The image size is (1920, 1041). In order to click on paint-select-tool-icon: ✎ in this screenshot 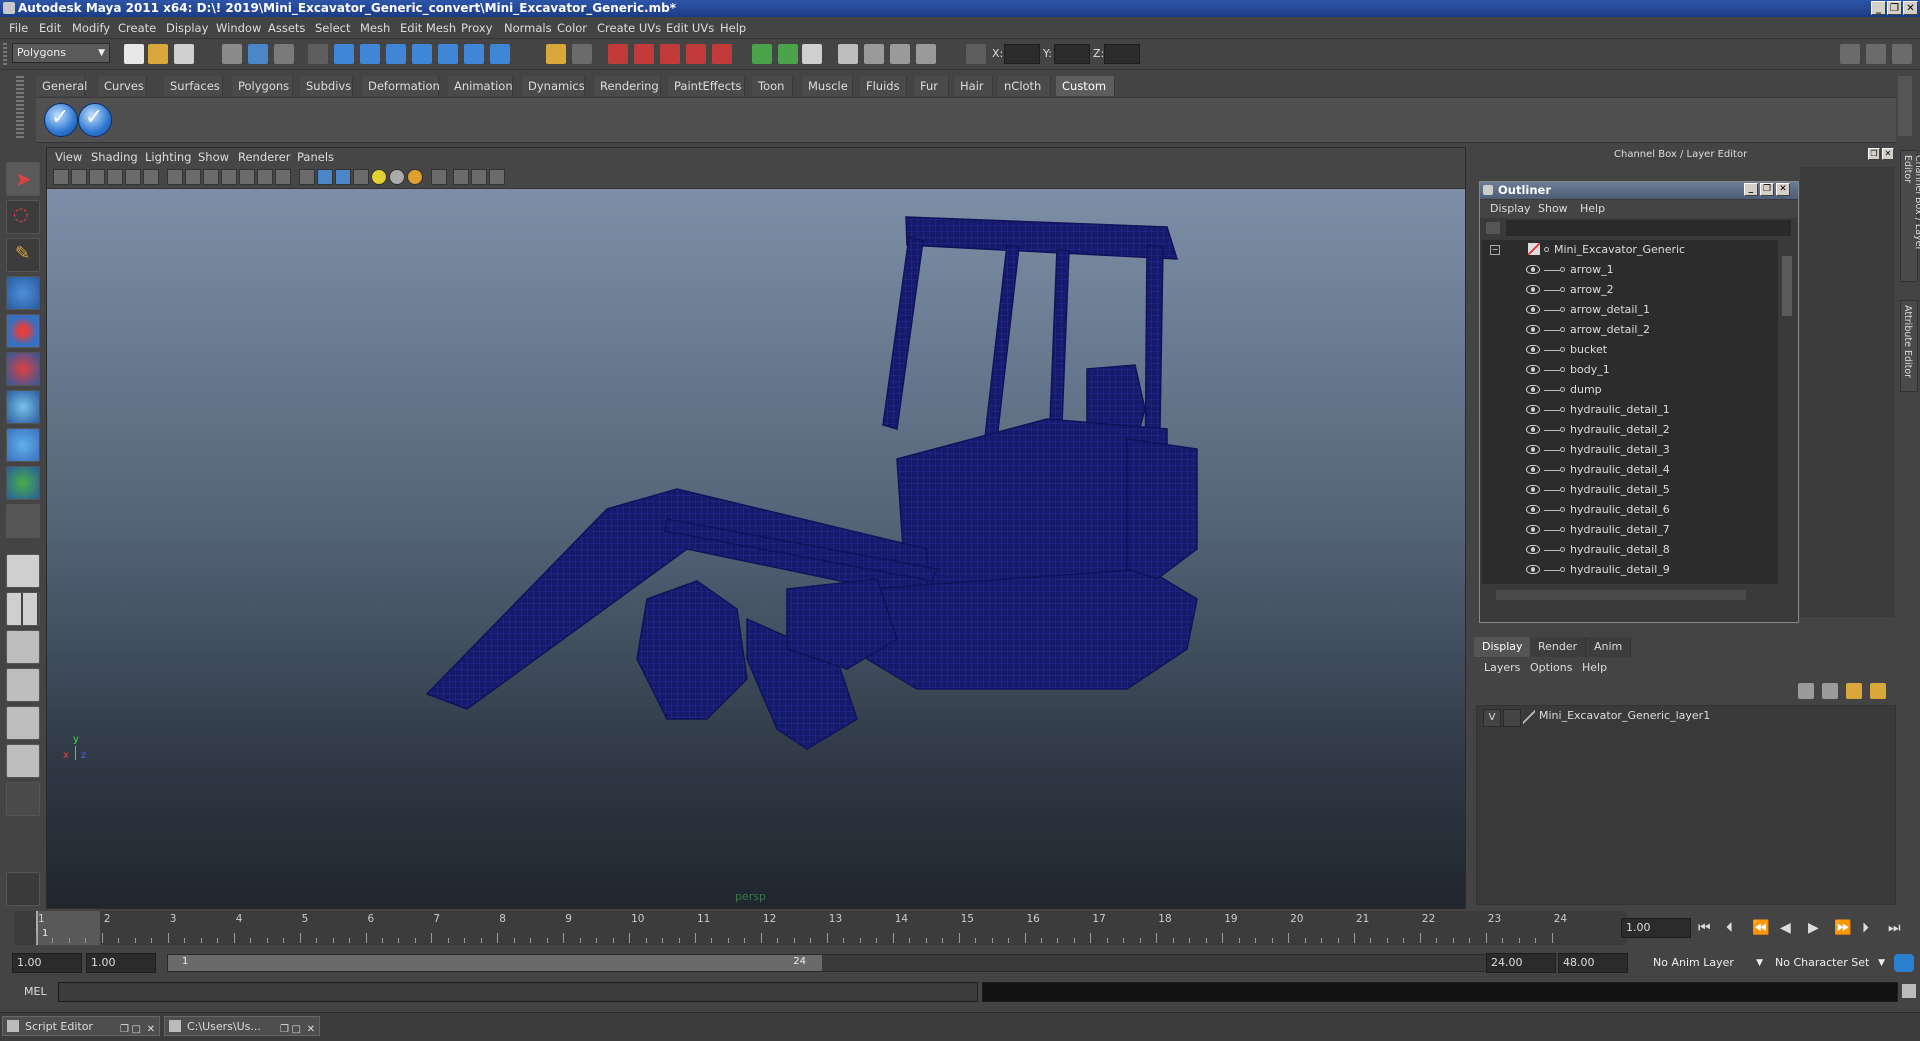, I will do `click(23, 255)`.